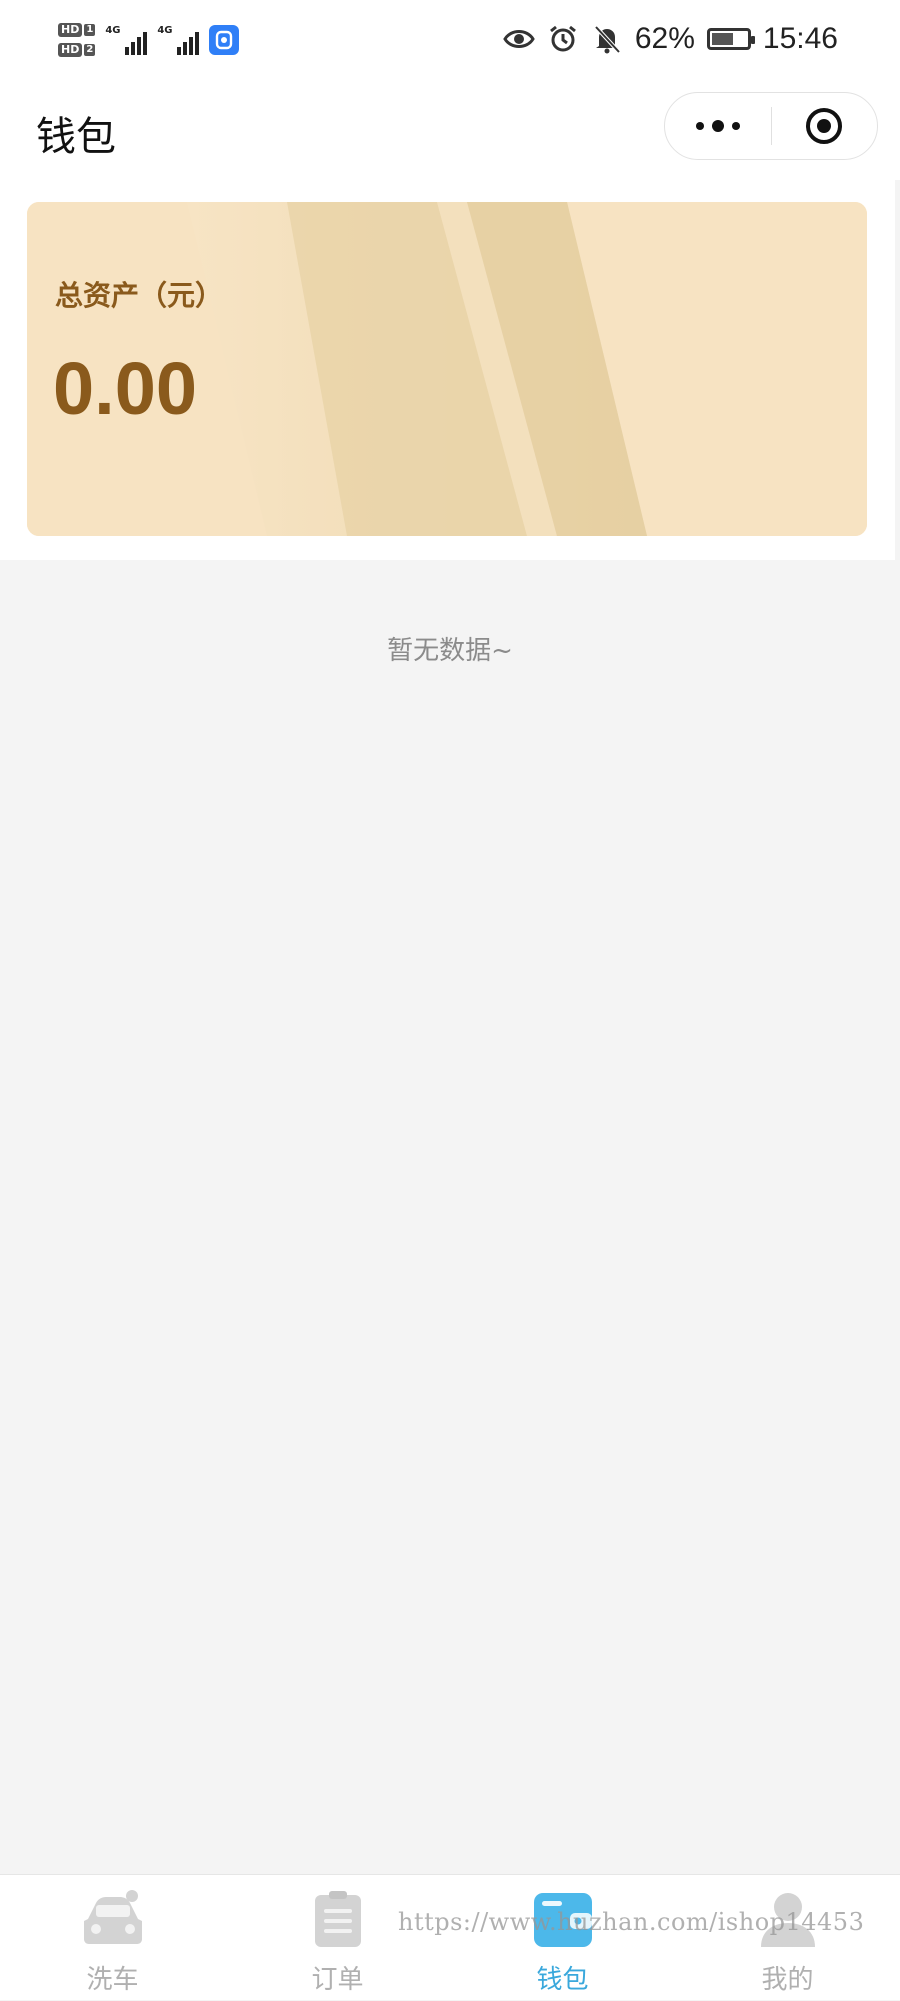 The image size is (900, 2001). Describe the element at coordinates (139, 295) in the screenshot. I see `total-assets-label: 总资产（元）` at that location.